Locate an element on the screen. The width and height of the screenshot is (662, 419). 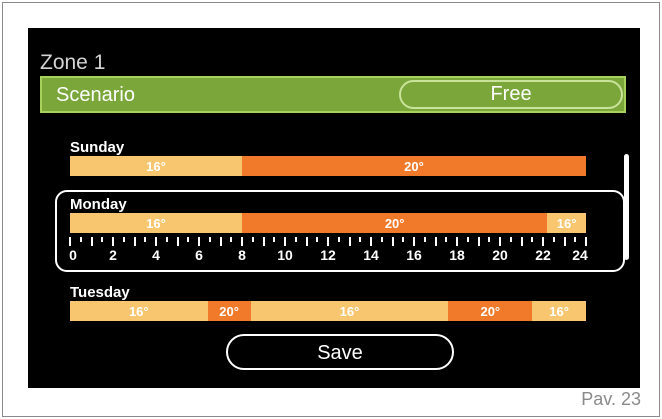
hour-label: 22 is located at coordinates (543, 255).